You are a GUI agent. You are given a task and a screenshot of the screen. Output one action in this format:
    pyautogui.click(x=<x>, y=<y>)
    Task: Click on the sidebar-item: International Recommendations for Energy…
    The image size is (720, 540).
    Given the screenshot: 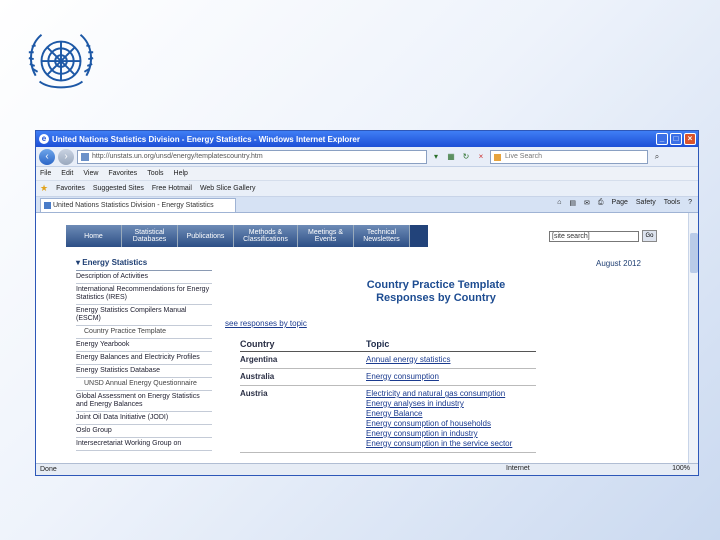 What is the action you would take?
    pyautogui.click(x=144, y=294)
    